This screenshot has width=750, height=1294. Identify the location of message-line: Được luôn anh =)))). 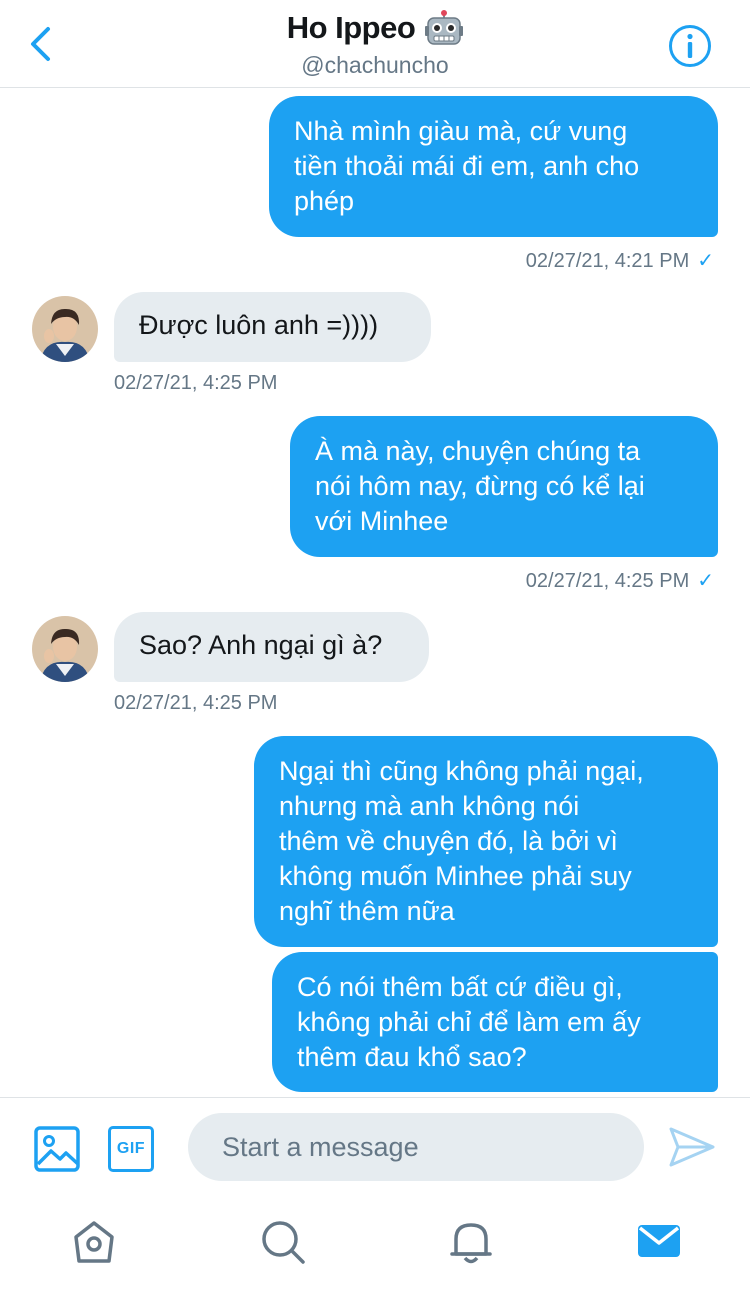
(259, 325).